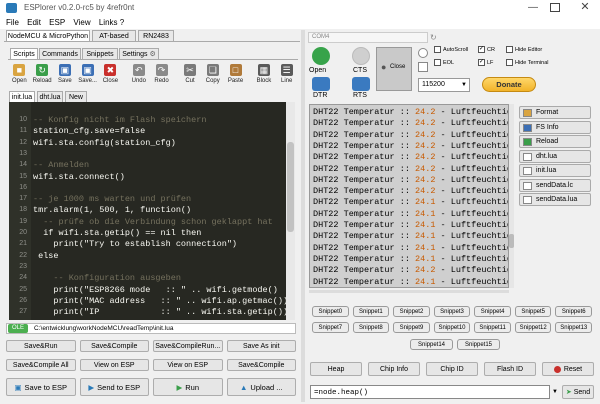 Image resolution: width=600 pixels, height=404 pixels. Describe the element at coordinates (452, 311) in the screenshot. I see `snippet-button: Snippet3` at that location.